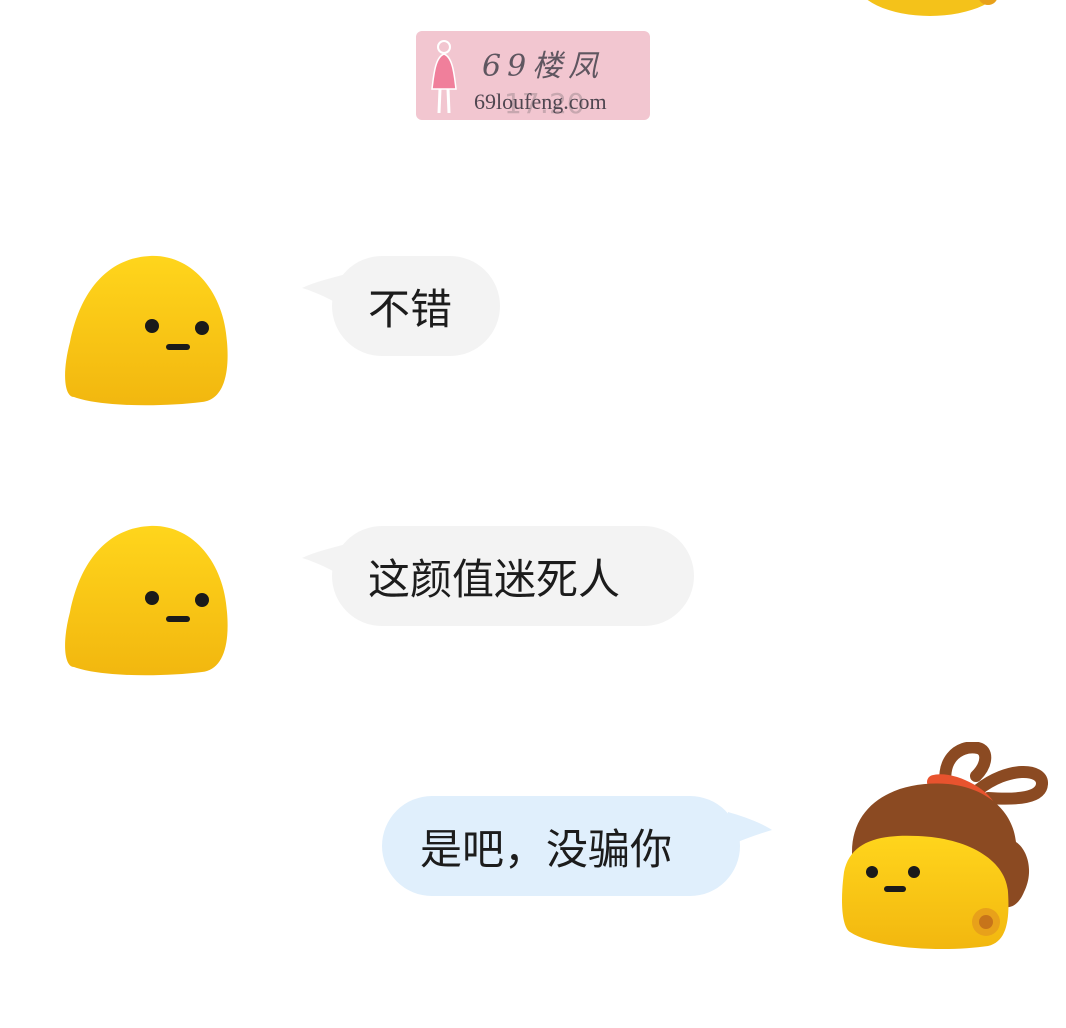 The height and width of the screenshot is (1028, 1066). I want to click on message-bubble-received: 这颜值迷死人, so click(513, 576).